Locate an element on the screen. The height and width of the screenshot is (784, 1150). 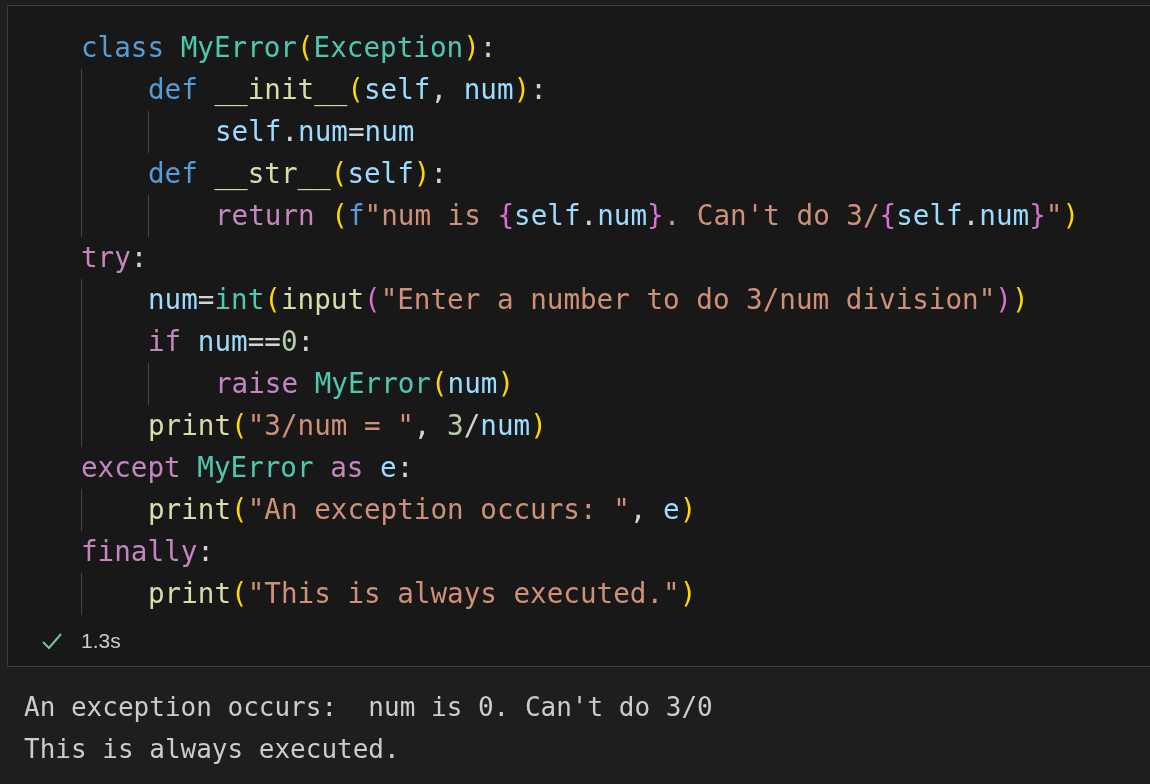
code-line: print("An exception occurs: ", e) is located at coordinates (422, 510).